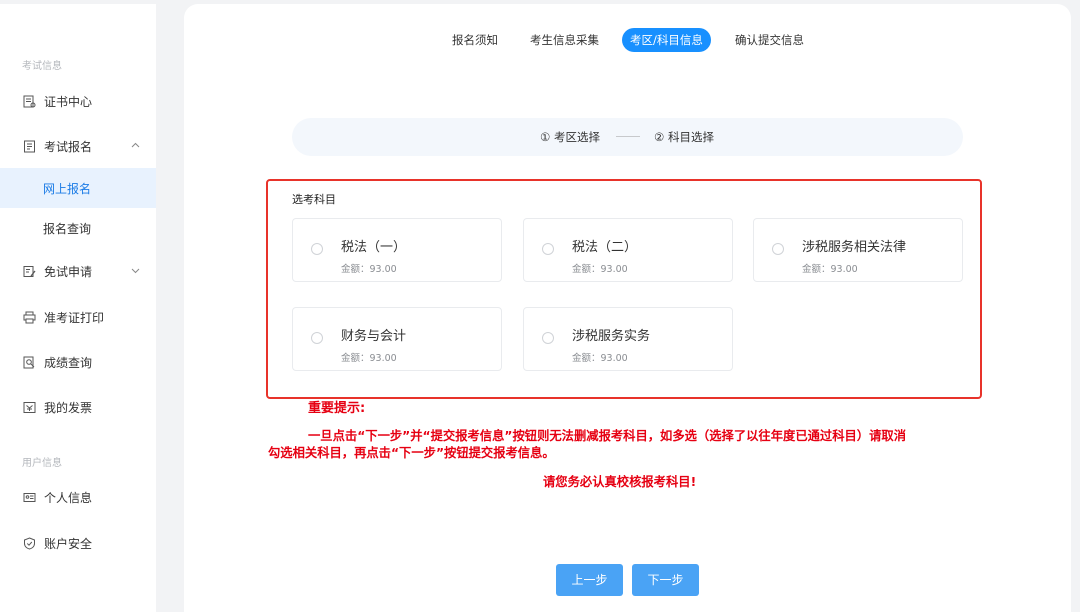  Describe the element at coordinates (314, 199) in the screenshot. I see `subjects-section-title: 选考科目` at that location.